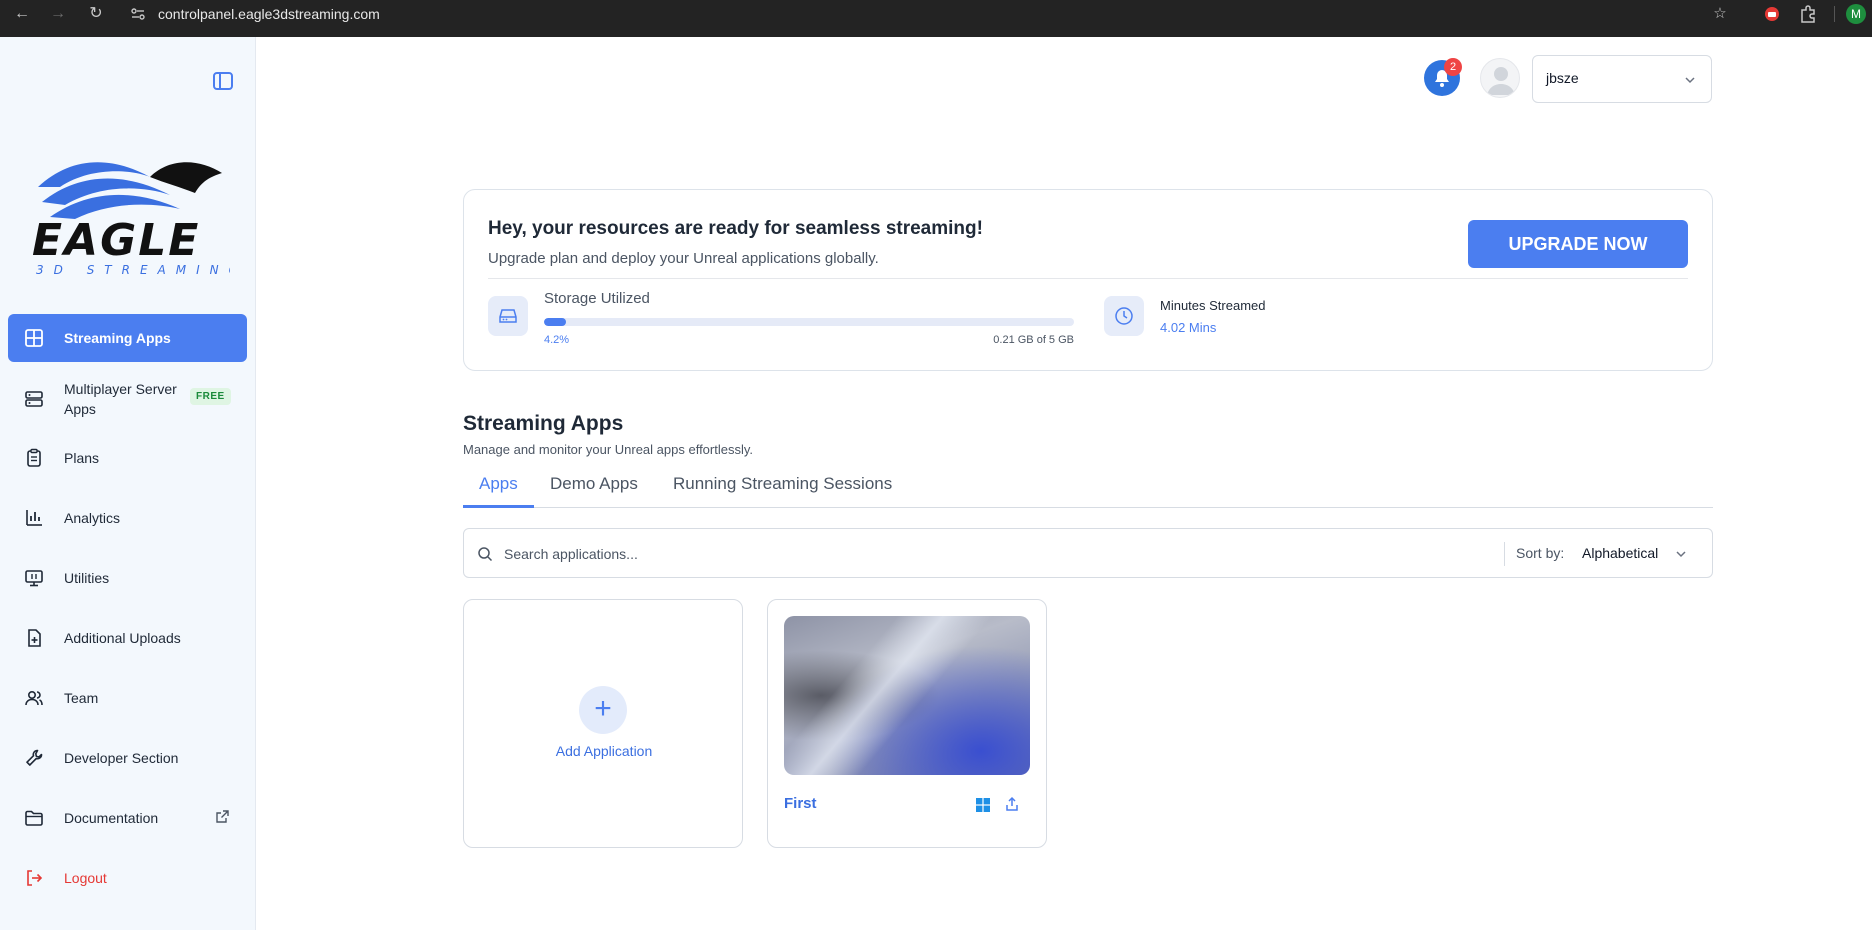 Image resolution: width=1872 pixels, height=930 pixels. I want to click on tab-running-streaming-sessions: Running Streaming Sessions, so click(782, 484).